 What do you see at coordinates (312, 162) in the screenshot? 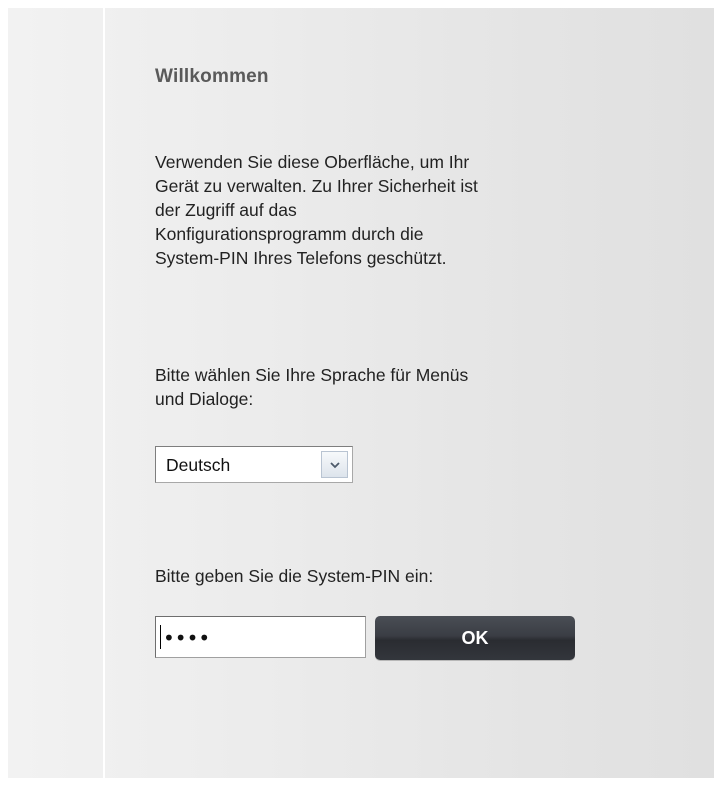
I see `description-line: Verwenden Sie diese Oberfläche, um Ihr` at bounding box center [312, 162].